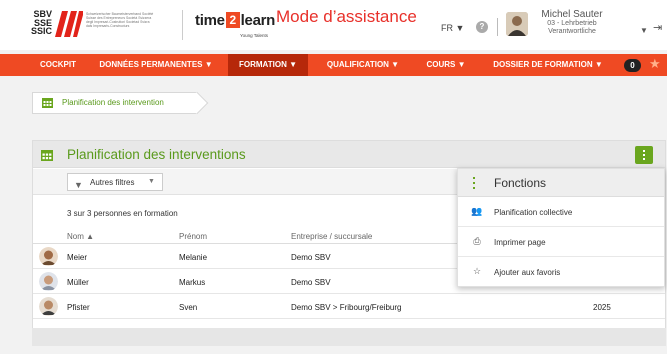 The width and height of the screenshot is (667, 354). I want to click on menu-item-planification-collective: 👥 Planification collective, so click(561, 212).